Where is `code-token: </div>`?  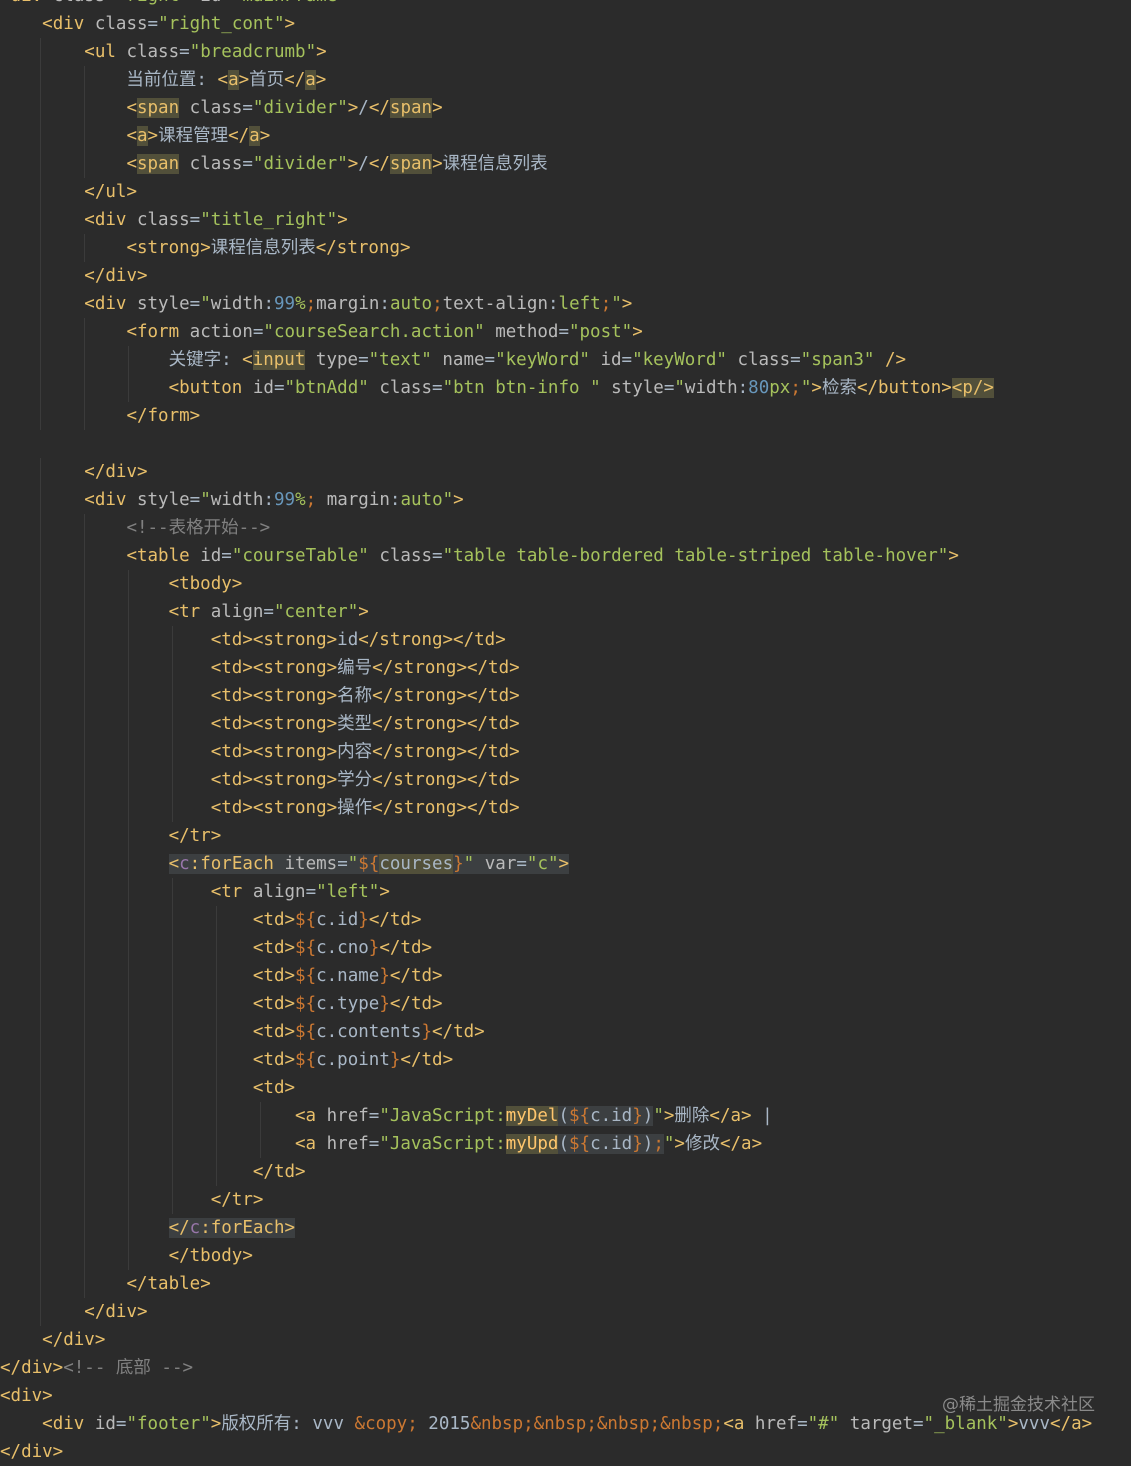 code-token: </div> is located at coordinates (116, 472).